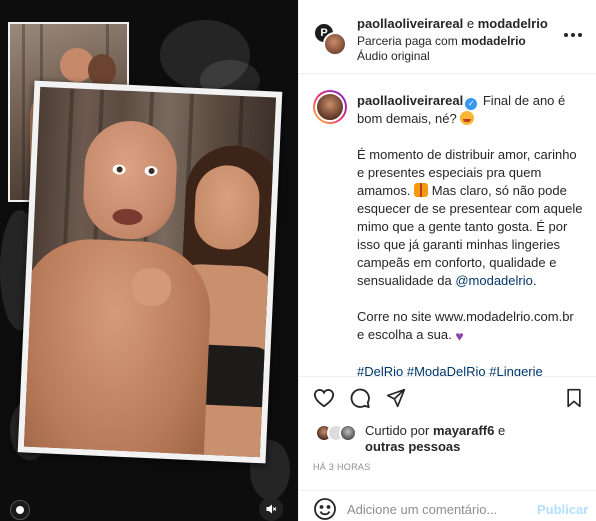 The width and height of the screenshot is (596, 521). What do you see at coordinates (412, 446) in the screenshot?
I see `other-likers-link: outras pessoas` at bounding box center [412, 446].